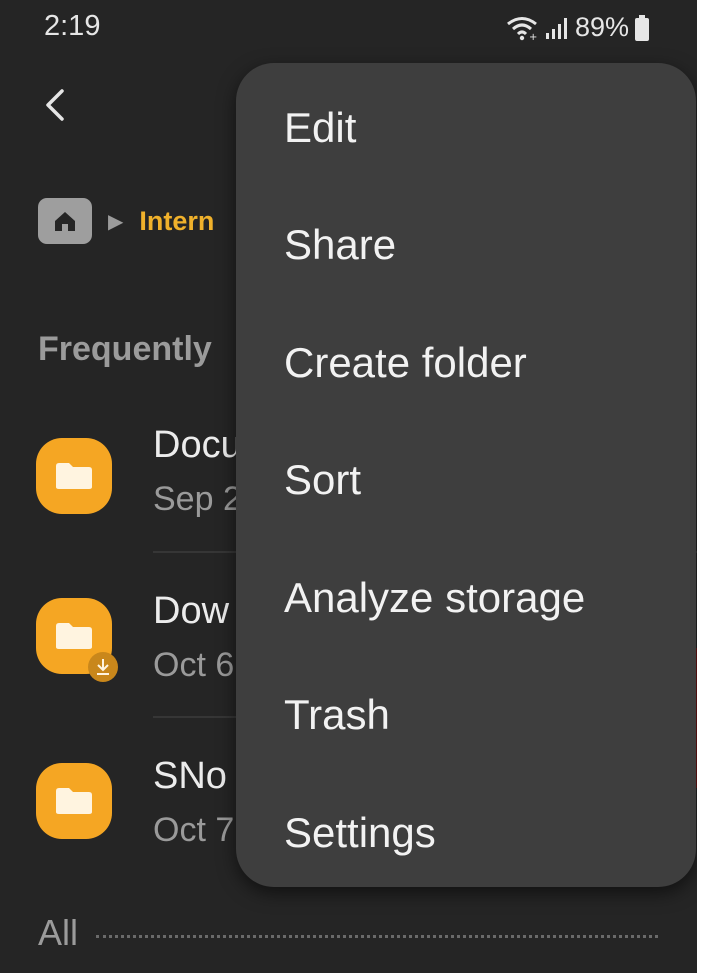 Image resolution: width=701 pixels, height=973 pixels. I want to click on menu-item-settings: Settings, so click(466, 833).